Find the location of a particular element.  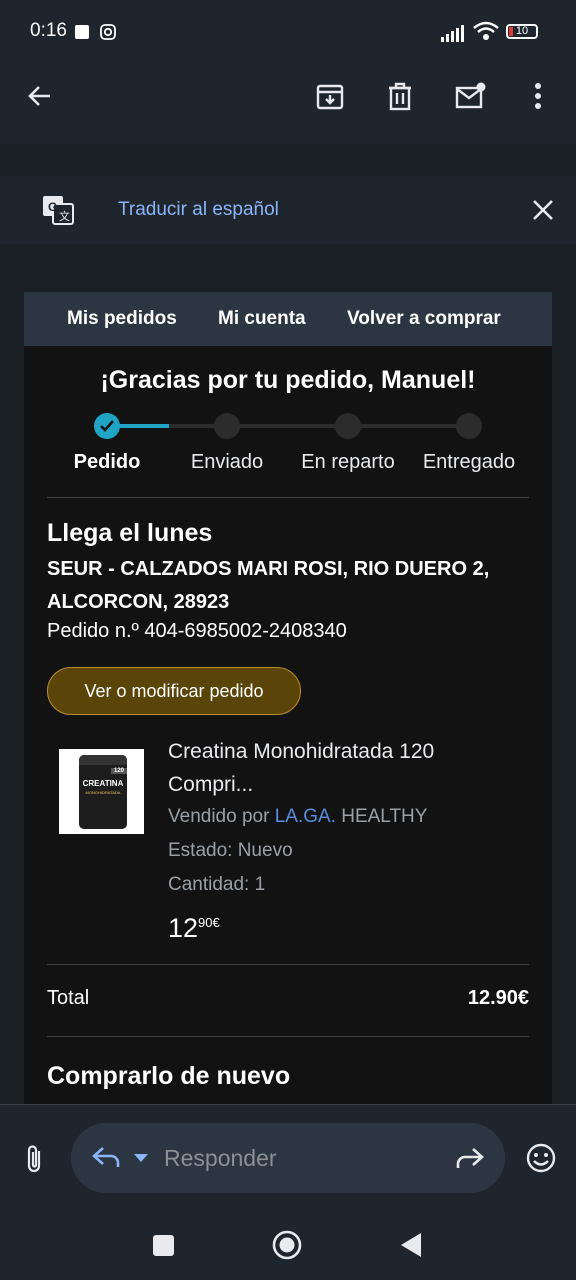

instagram-icon is located at coordinates (108, 32).